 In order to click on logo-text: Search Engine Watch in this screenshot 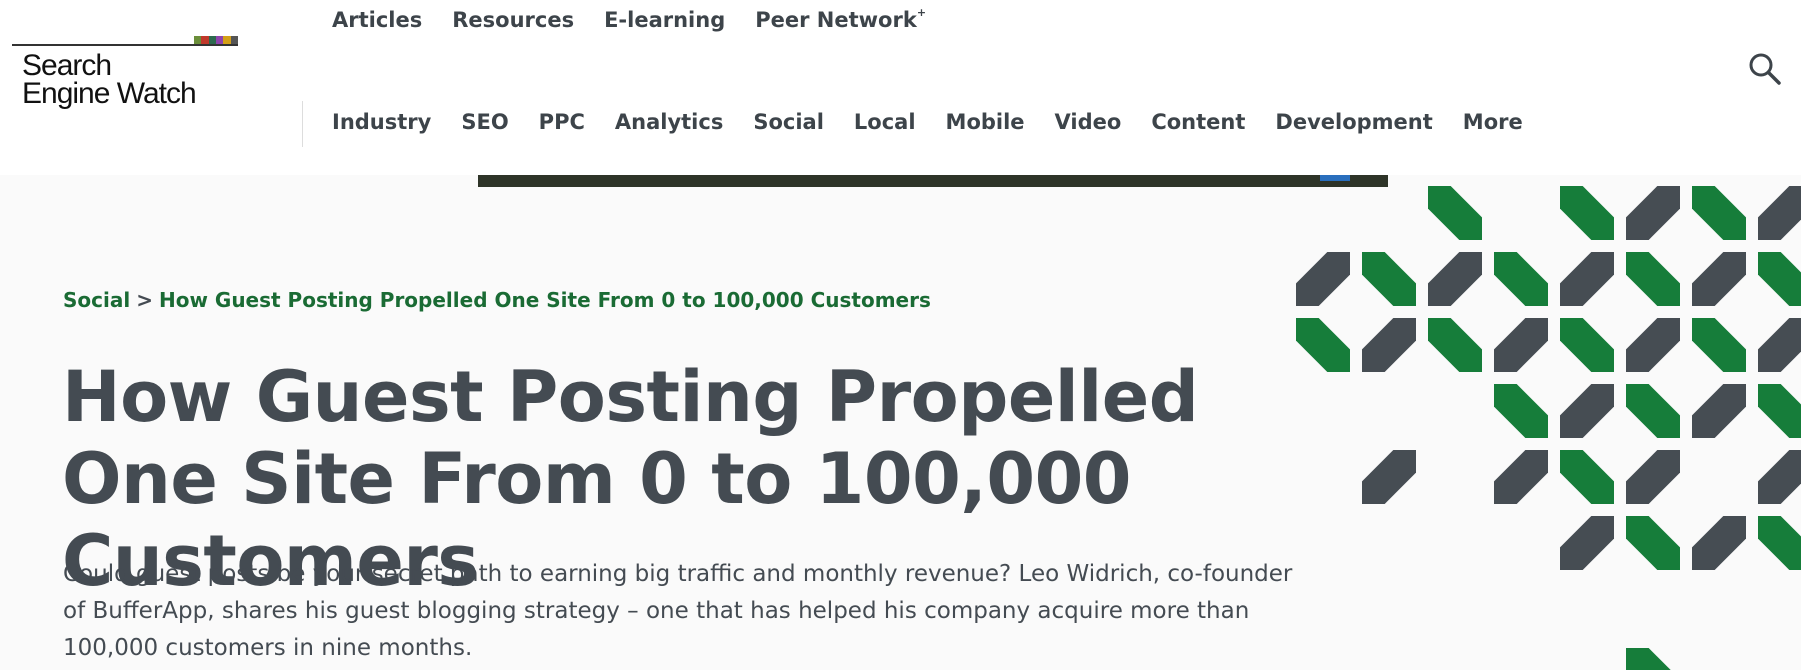, I will do `click(109, 79)`.